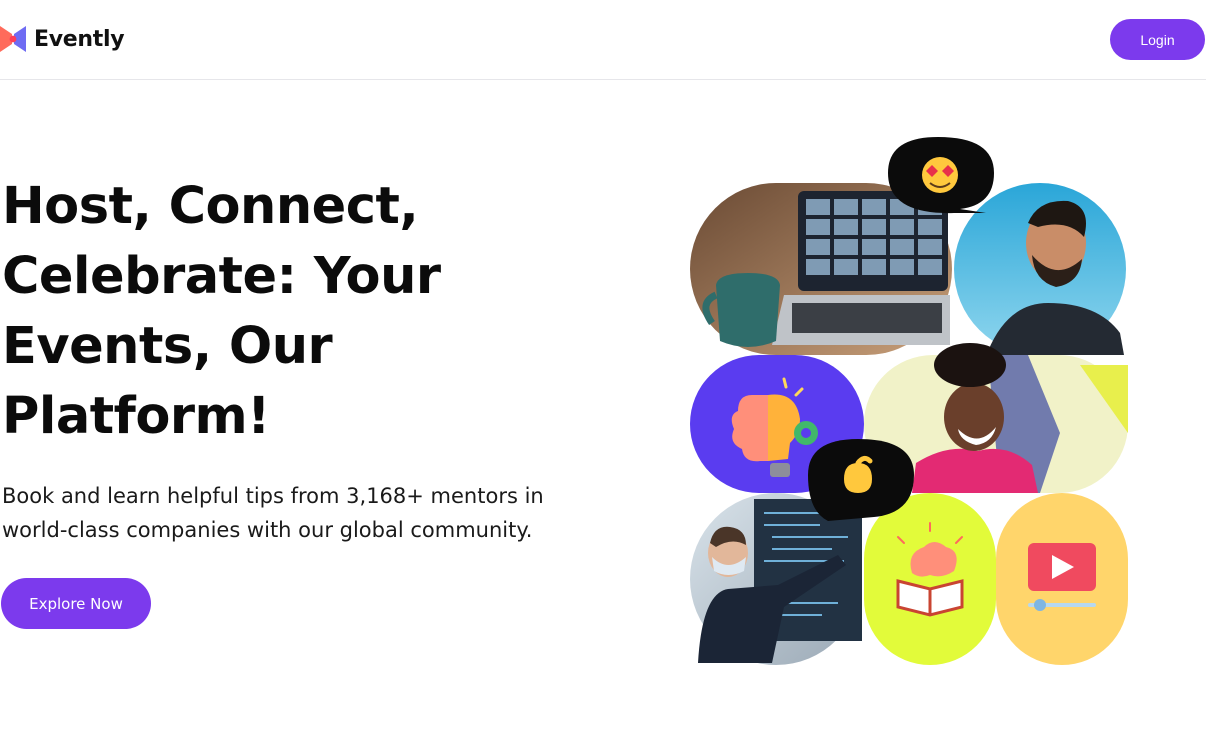 Image resolution: width=1206 pixels, height=753 pixels. Describe the element at coordinates (79, 39) in the screenshot. I see `brand-name: Evently` at that location.